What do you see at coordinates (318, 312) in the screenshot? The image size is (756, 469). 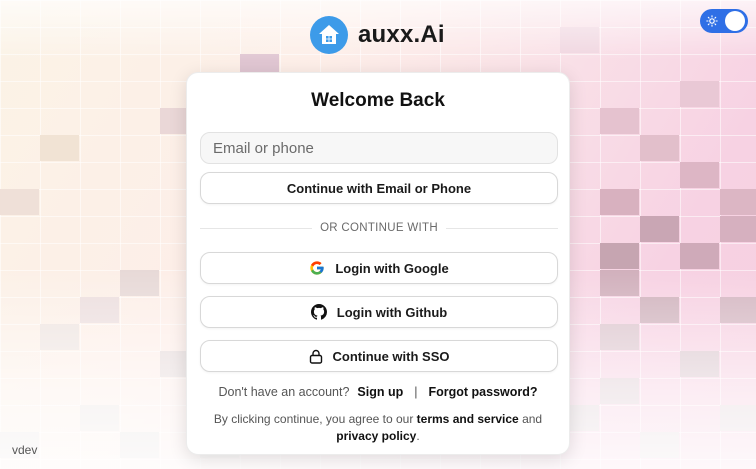 I see `github-icon` at bounding box center [318, 312].